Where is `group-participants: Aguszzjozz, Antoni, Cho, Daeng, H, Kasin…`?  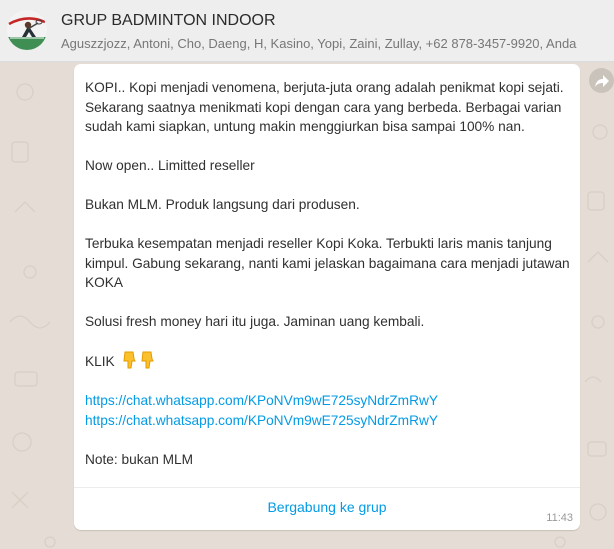 group-participants: Aguszzjozz, Antoni, Cho, Daeng, H, Kasin… is located at coordinates (319, 43).